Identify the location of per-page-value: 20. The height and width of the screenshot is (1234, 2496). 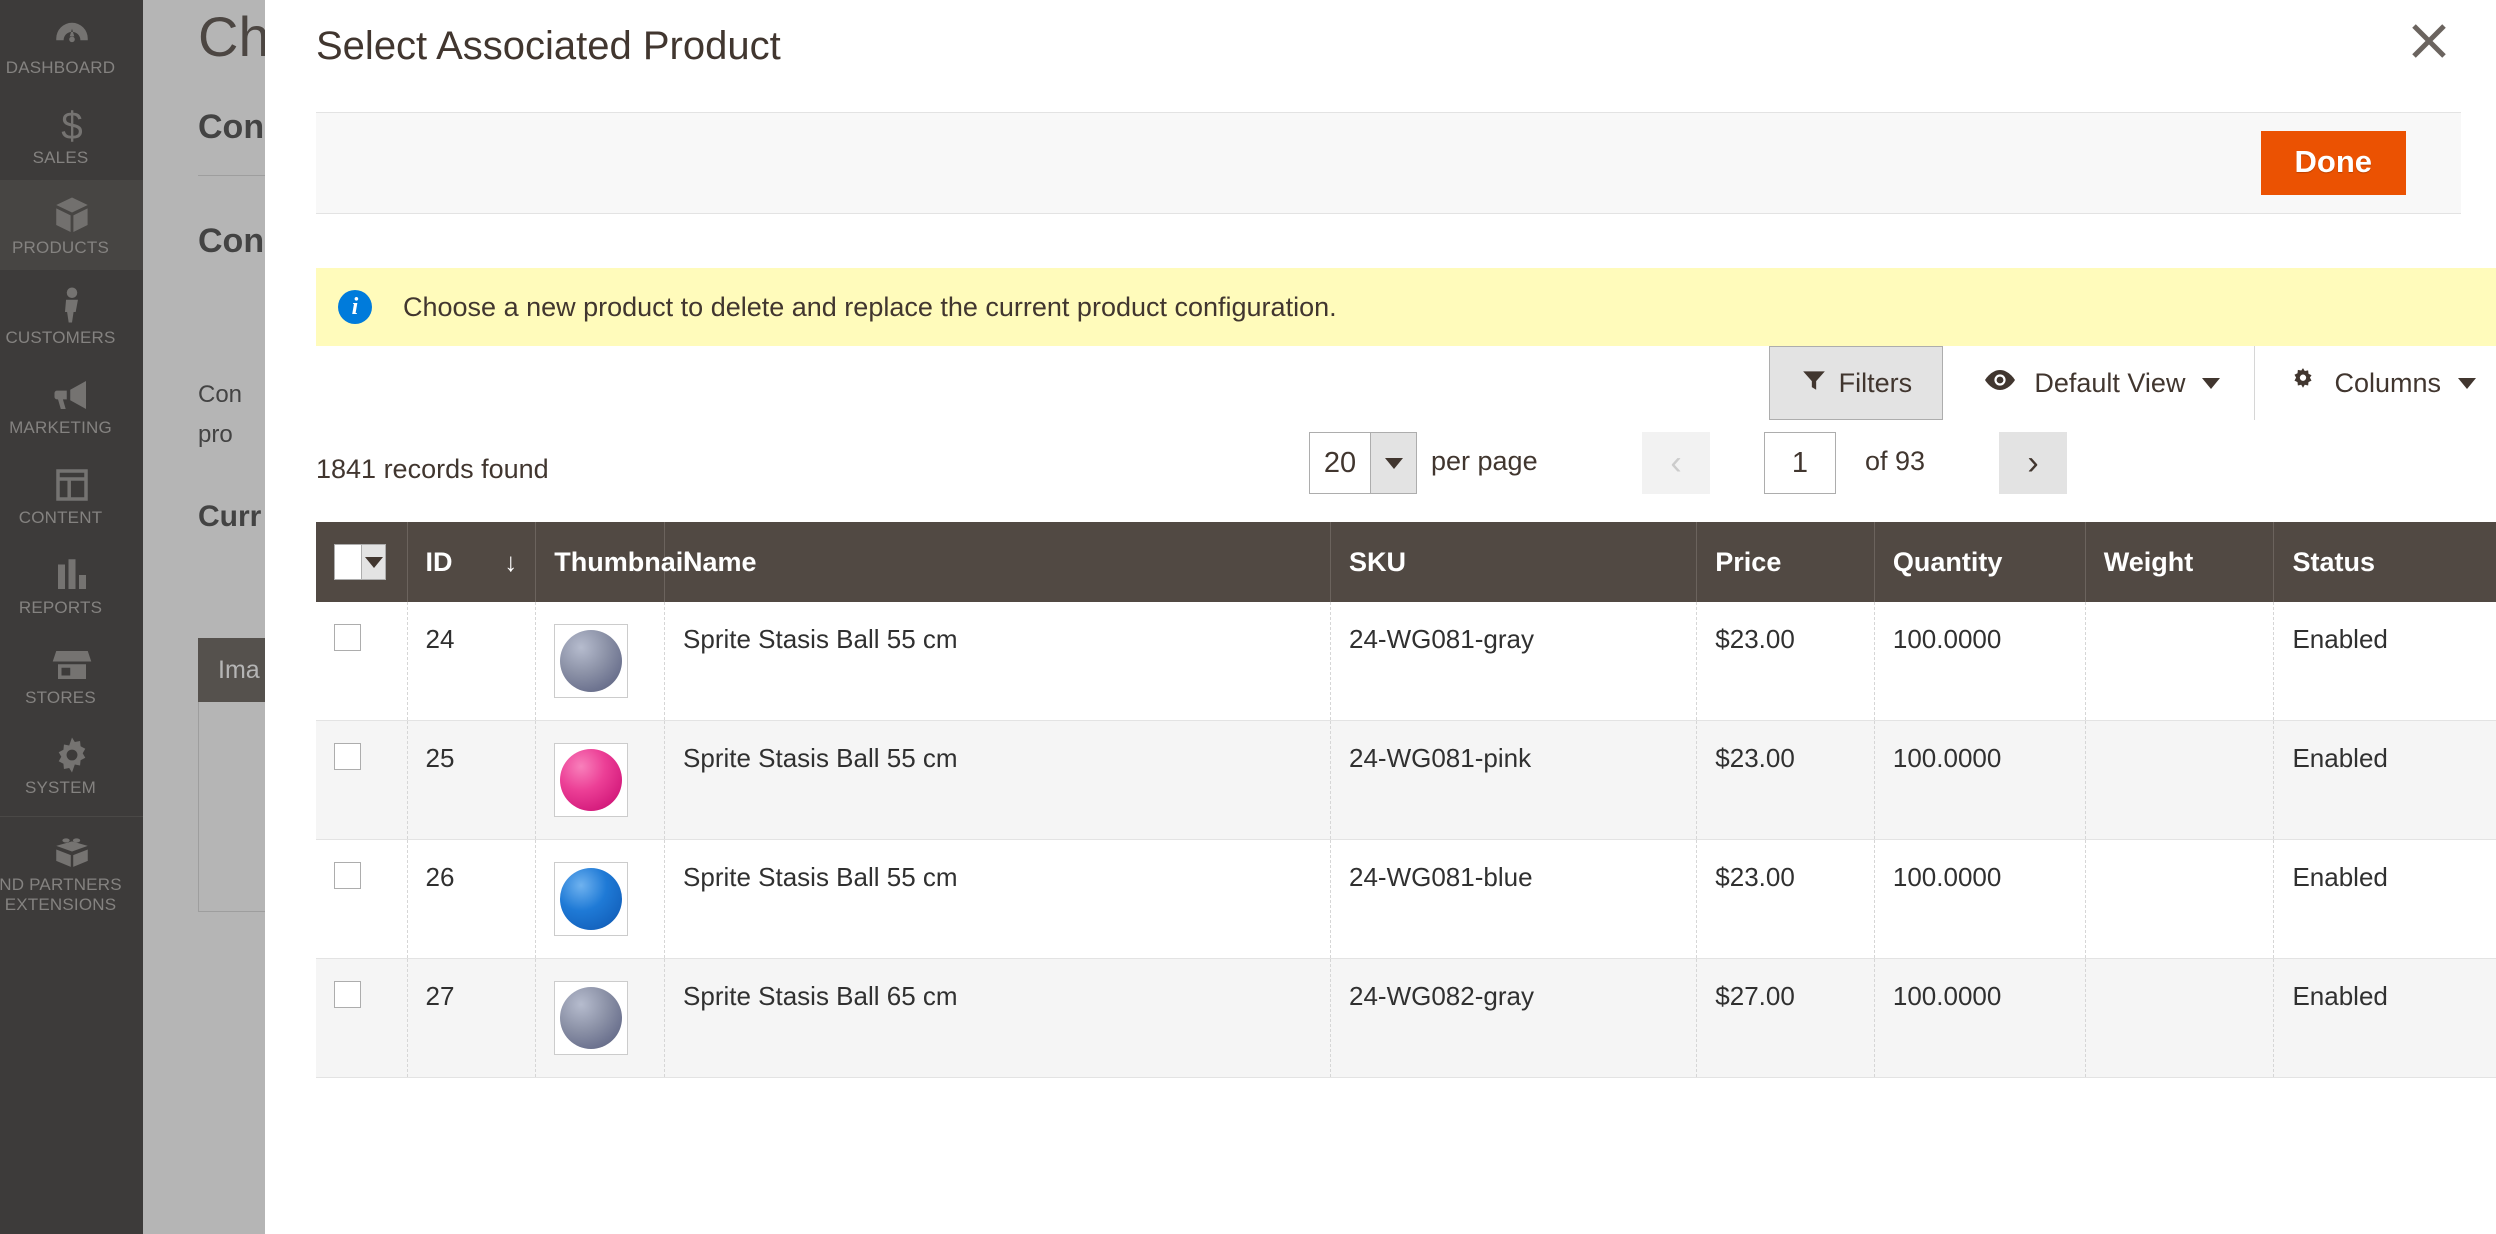
(1340, 462).